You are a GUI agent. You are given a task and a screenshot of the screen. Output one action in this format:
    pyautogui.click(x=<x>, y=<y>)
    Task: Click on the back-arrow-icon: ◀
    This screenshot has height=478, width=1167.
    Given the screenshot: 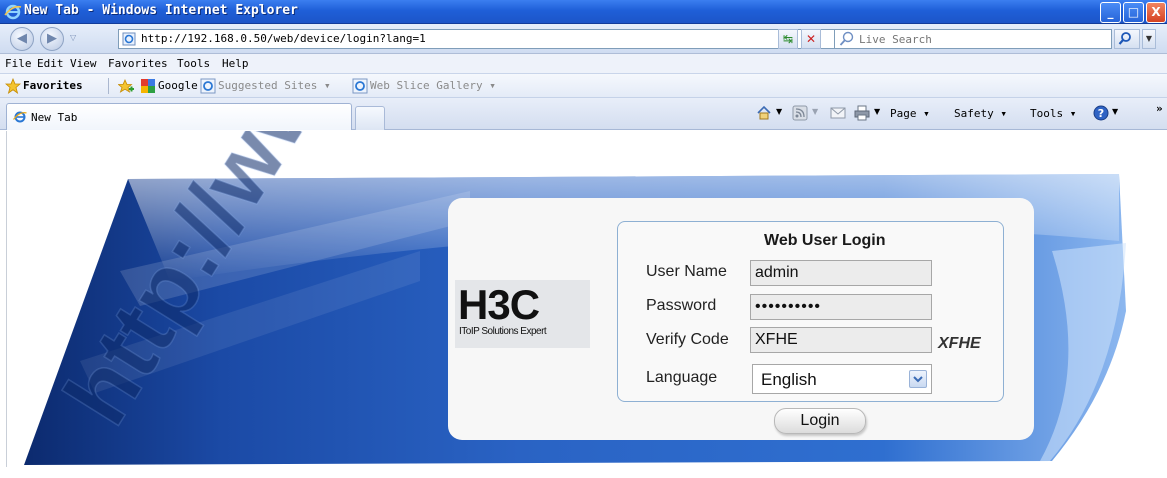 What is the action you would take?
    pyautogui.click(x=22, y=38)
    